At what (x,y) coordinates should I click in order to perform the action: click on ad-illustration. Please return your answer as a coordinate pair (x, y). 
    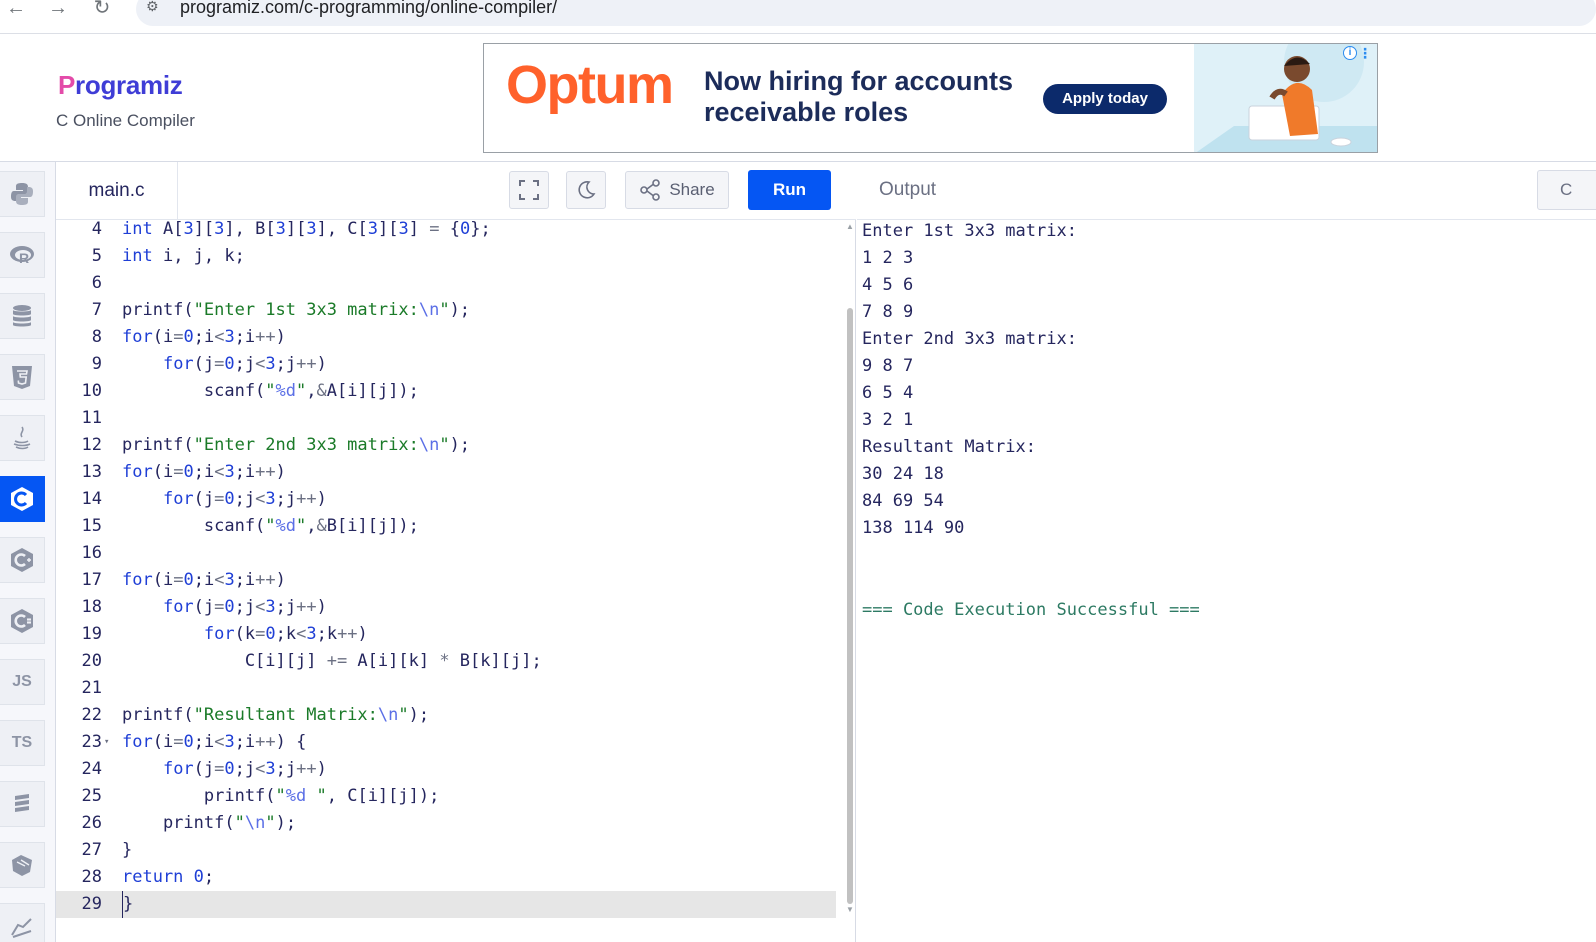
    Looking at the image, I should click on (1285, 98).